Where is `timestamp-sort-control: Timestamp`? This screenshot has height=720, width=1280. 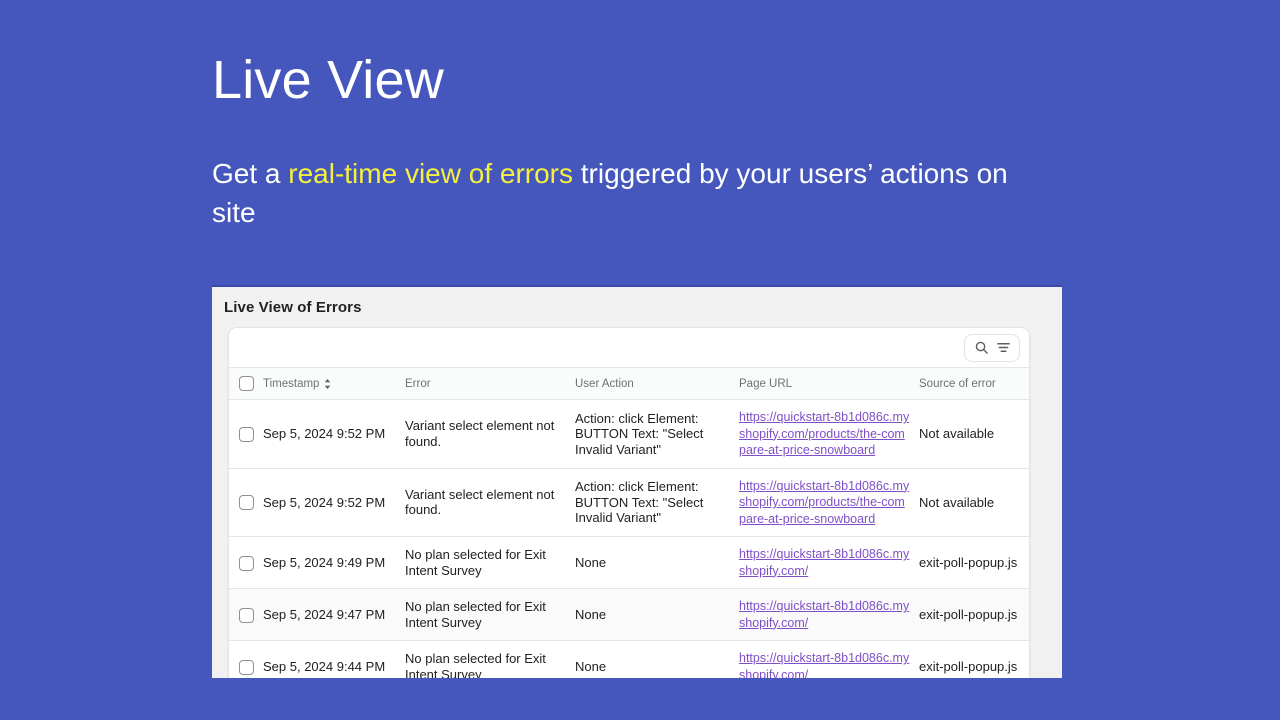
timestamp-sort-control: Timestamp is located at coordinates (297, 384).